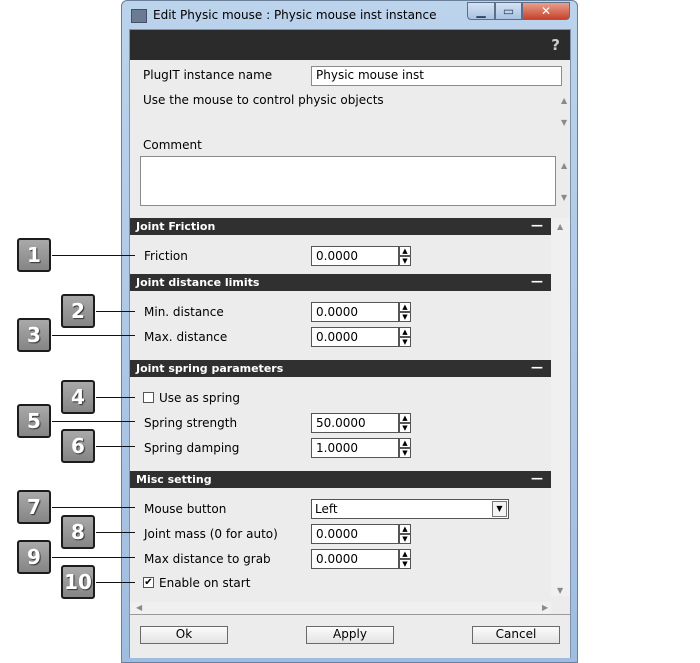 This screenshot has height=663, width=700. What do you see at coordinates (176, 226) in the screenshot?
I see `section-title: Joint Friction` at bounding box center [176, 226].